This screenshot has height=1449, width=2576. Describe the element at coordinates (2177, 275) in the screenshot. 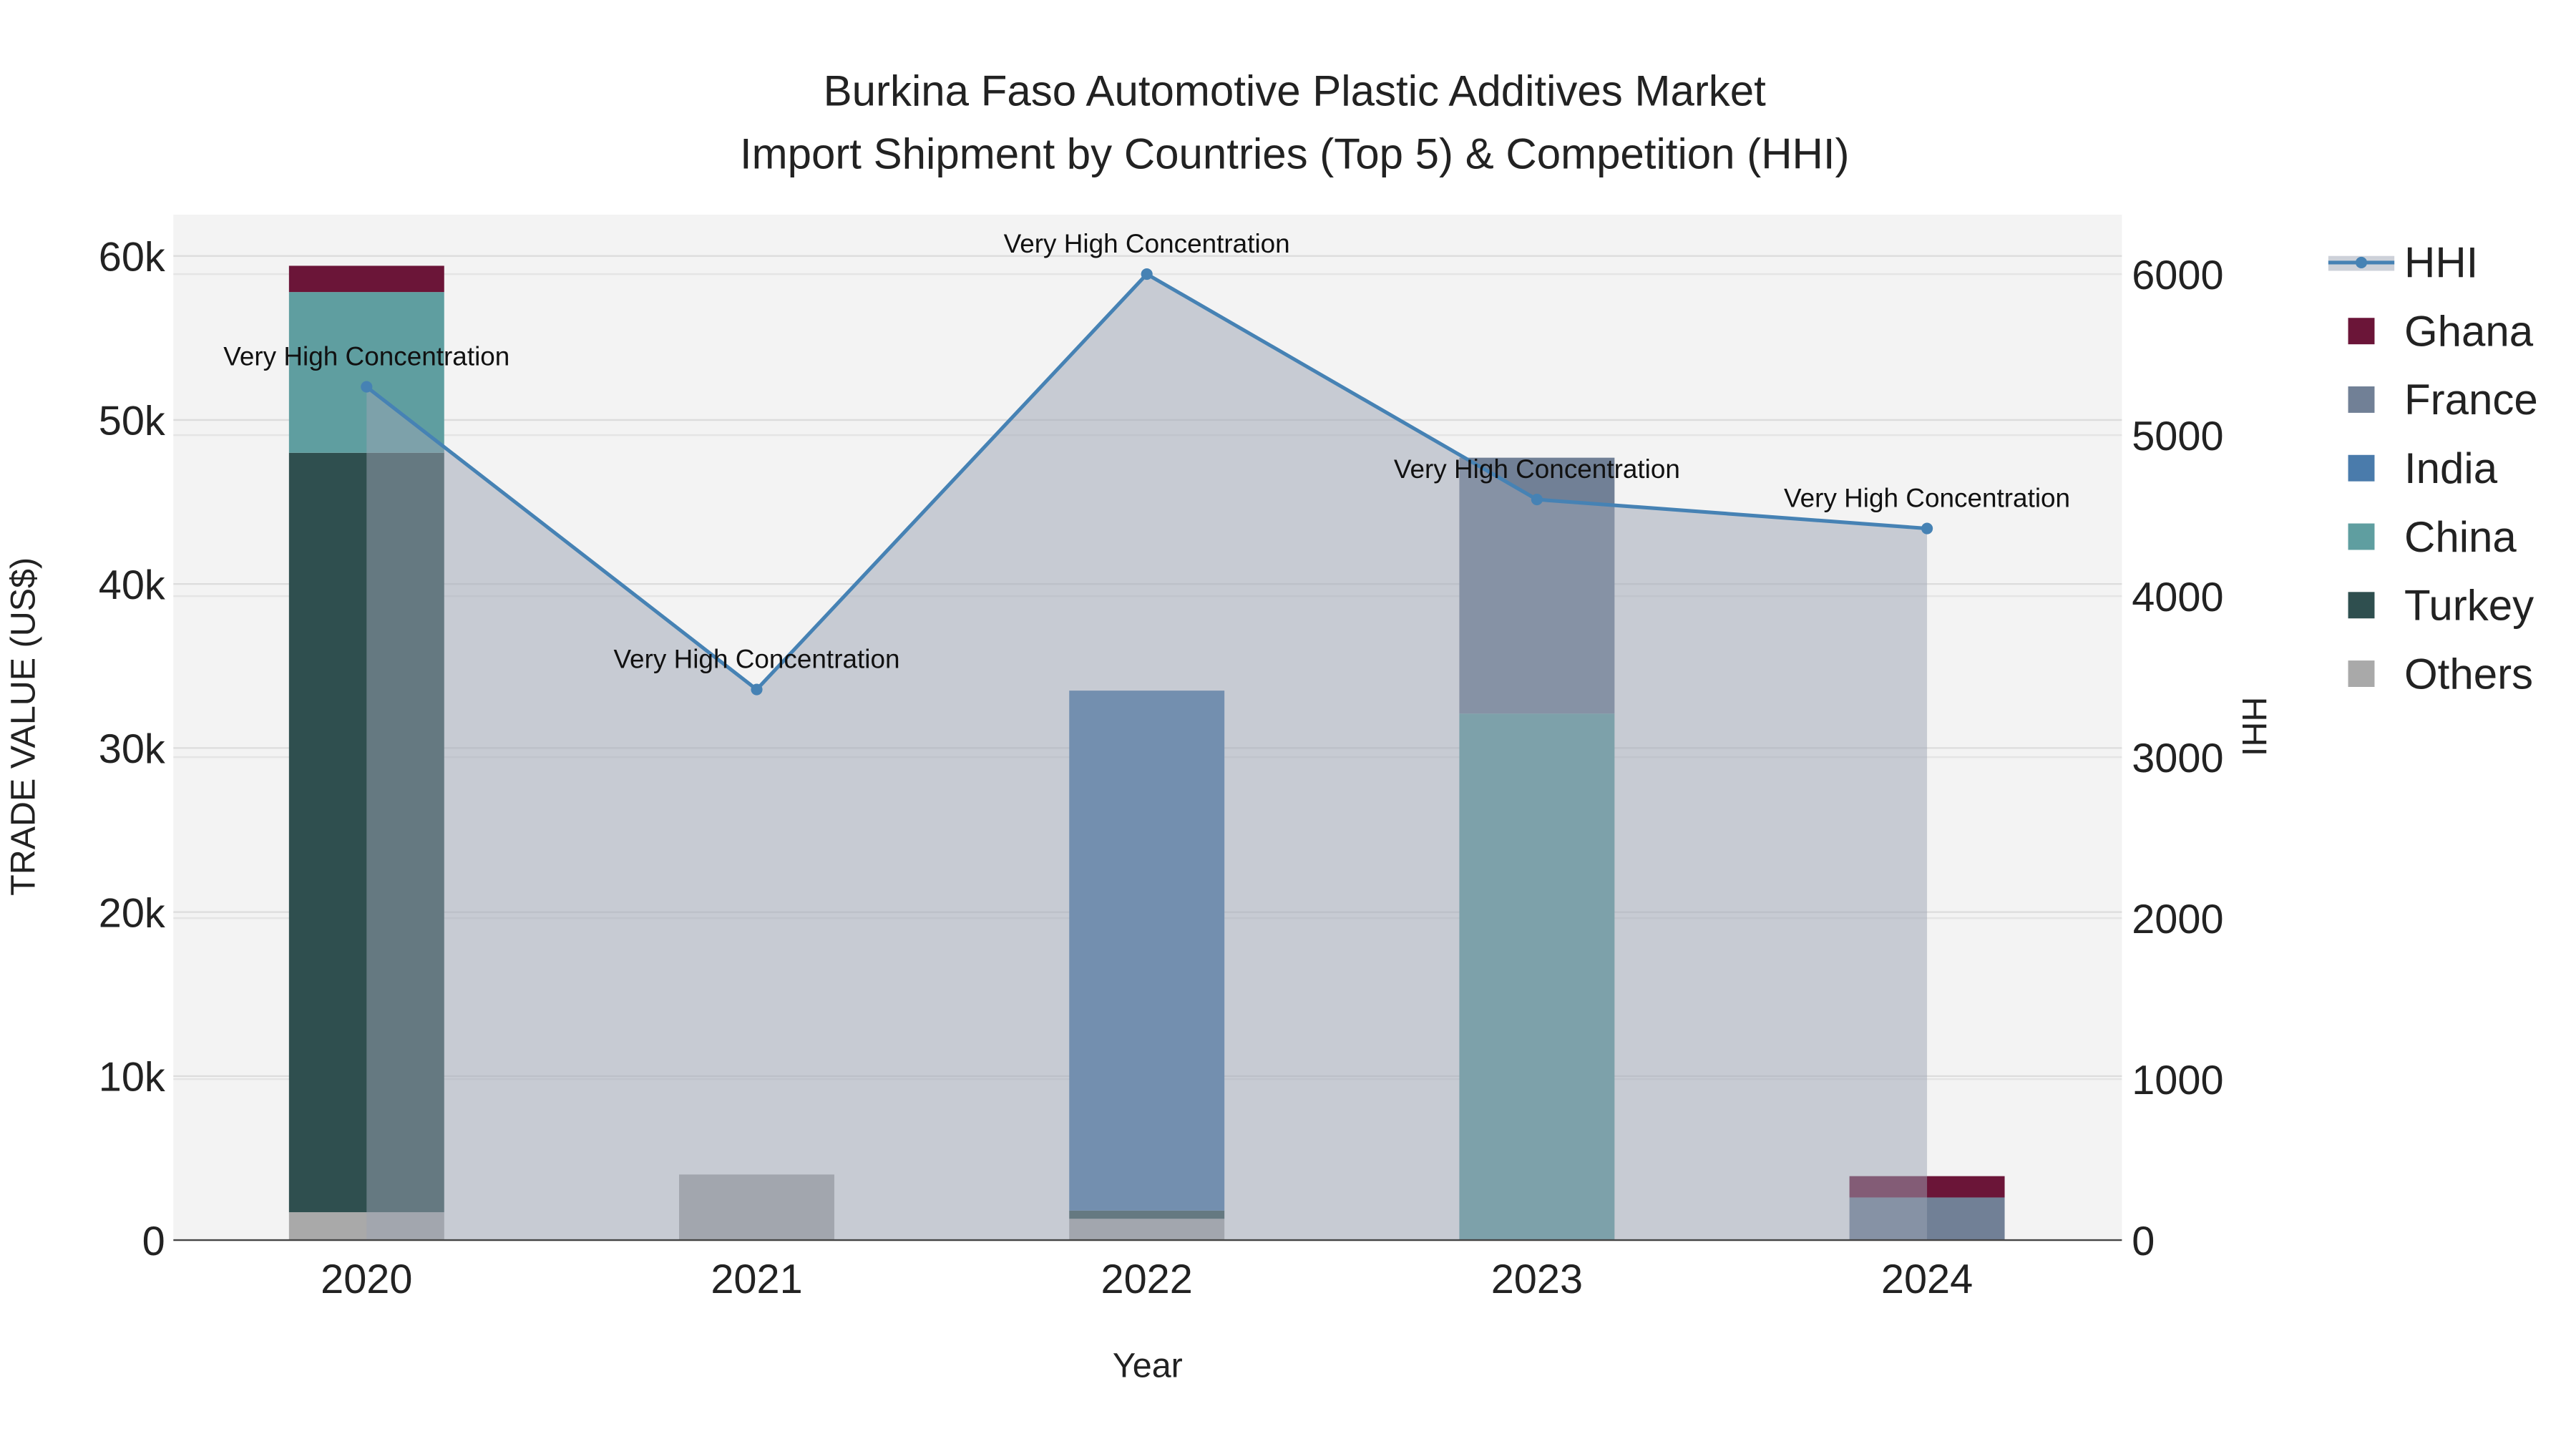

I see `y2-tick-label: 6000` at that location.